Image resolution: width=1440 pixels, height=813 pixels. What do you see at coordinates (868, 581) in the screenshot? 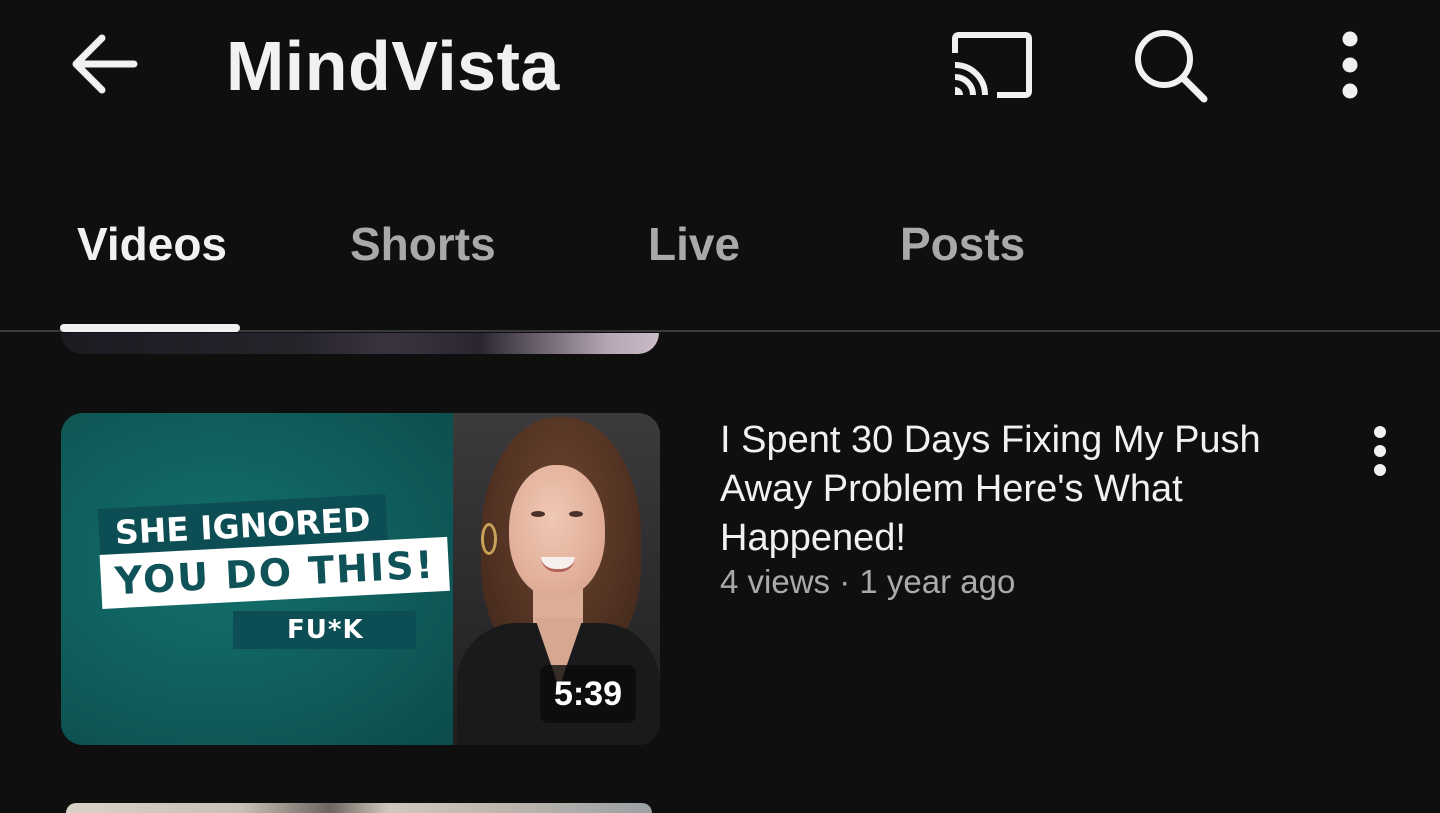
I see `video-meta: 4 views · 1 year ago` at bounding box center [868, 581].